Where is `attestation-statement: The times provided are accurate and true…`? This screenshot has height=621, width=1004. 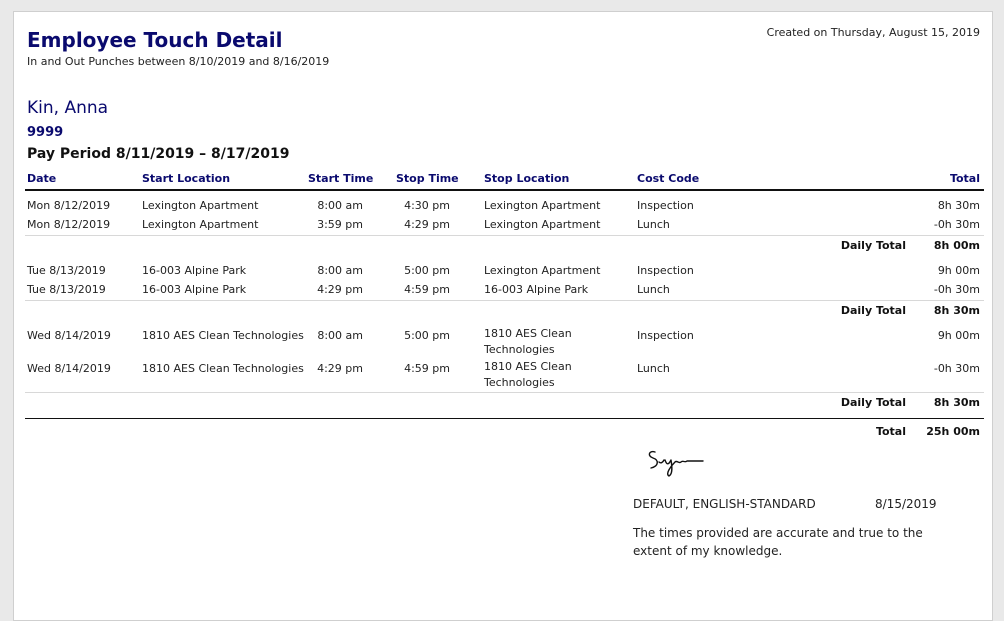
attestation-statement: The times provided are accurate and true… is located at coordinates (778, 542).